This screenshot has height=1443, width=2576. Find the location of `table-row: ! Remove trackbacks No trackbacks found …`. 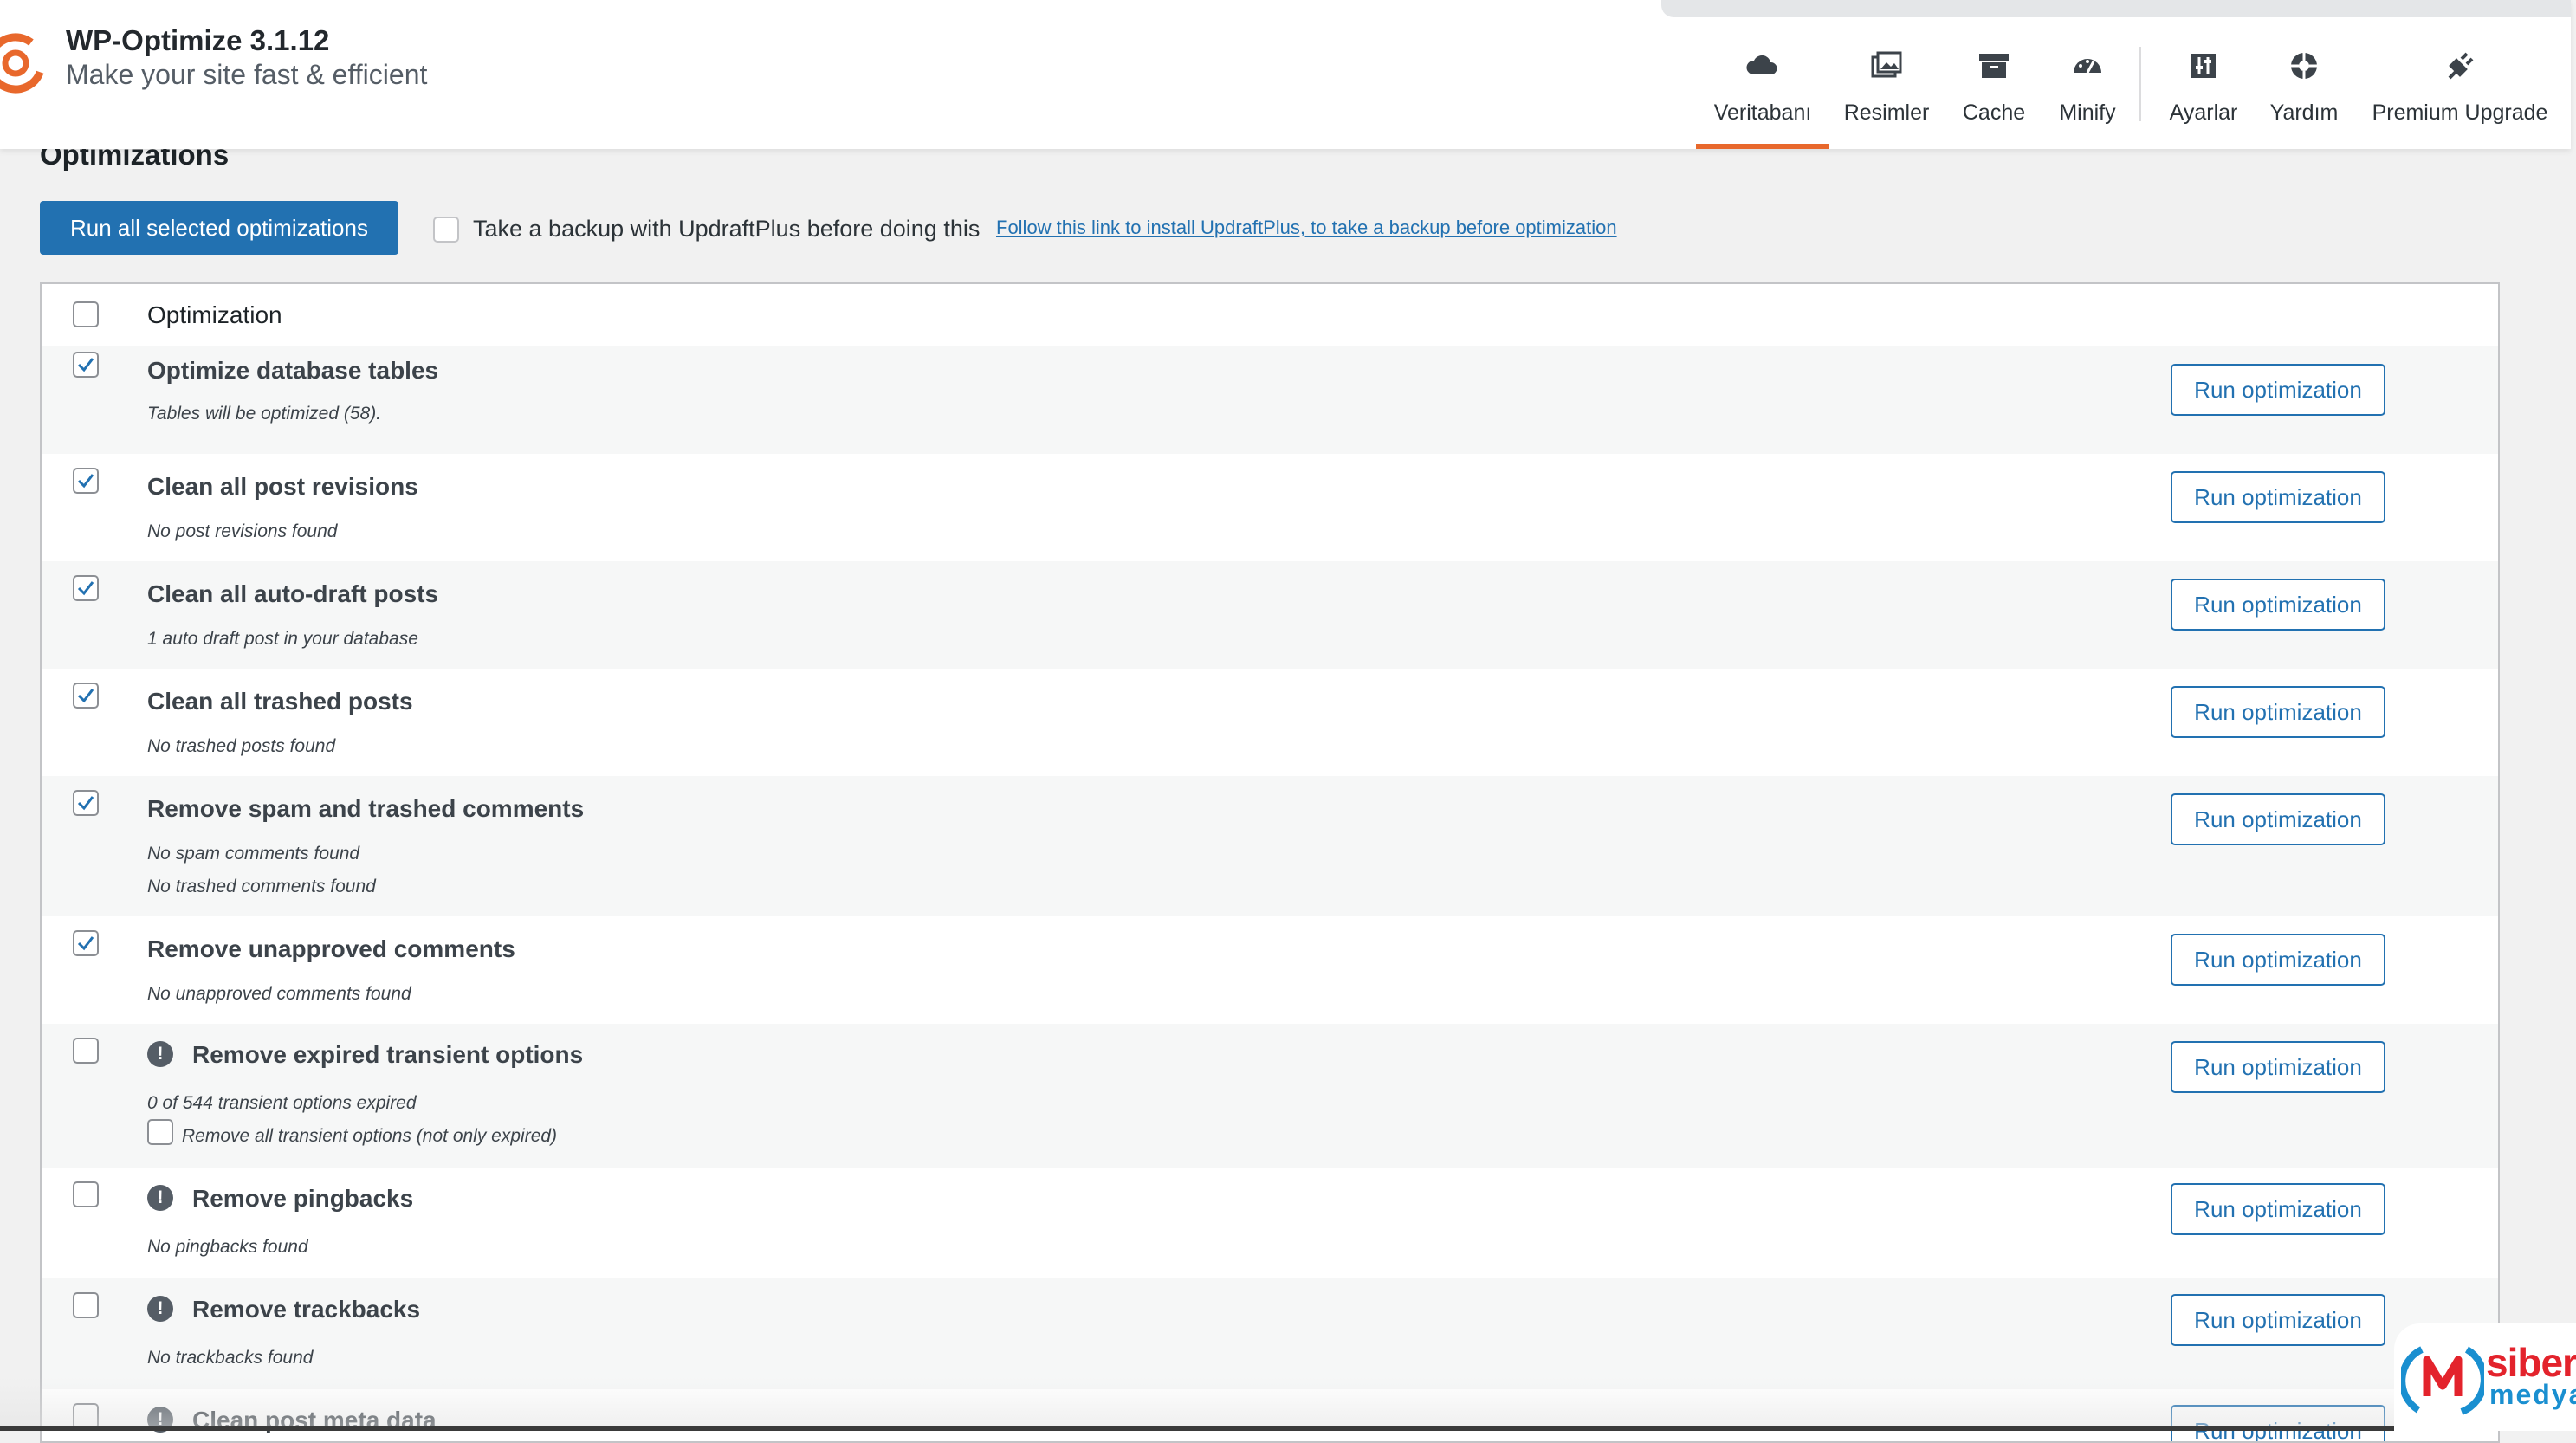

table-row: ! Remove trackbacks No trackbacks found … is located at coordinates (1270, 1333).